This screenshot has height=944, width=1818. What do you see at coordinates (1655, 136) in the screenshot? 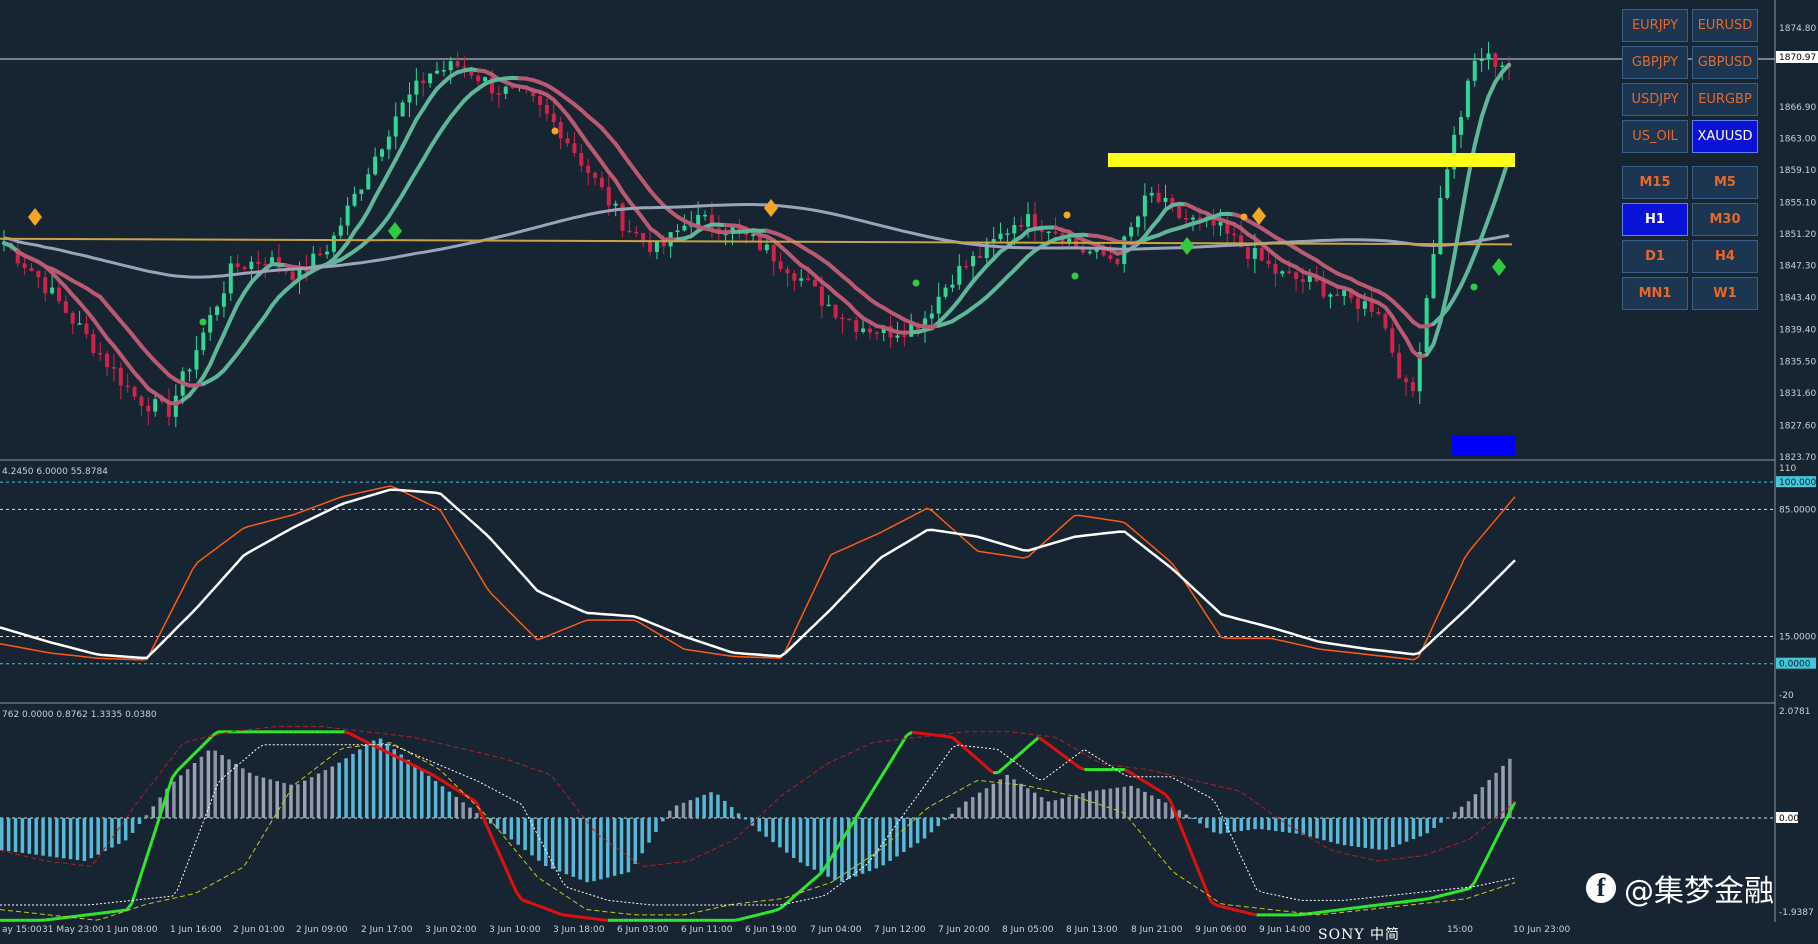
I see `symbol-button-us-oil: US_OIL` at bounding box center [1655, 136].